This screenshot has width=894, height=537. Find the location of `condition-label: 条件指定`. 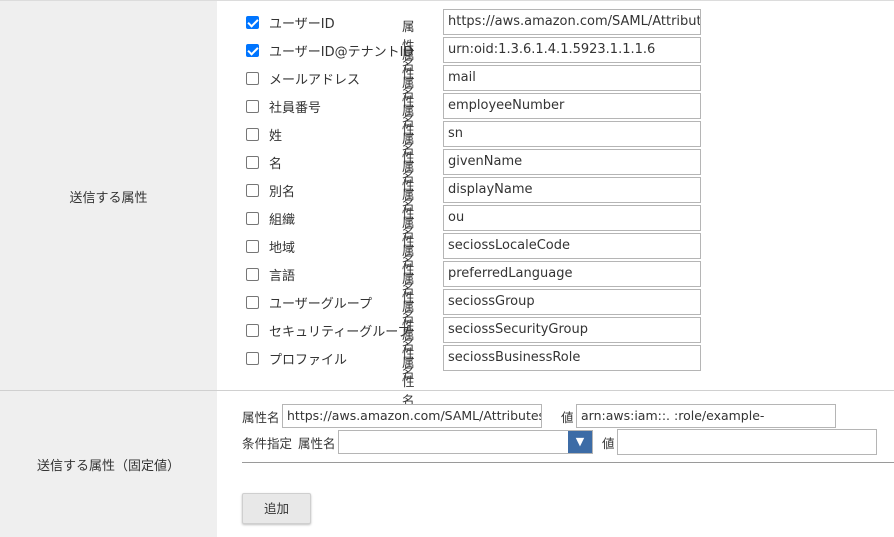

condition-label: 条件指定 is located at coordinates (267, 443).